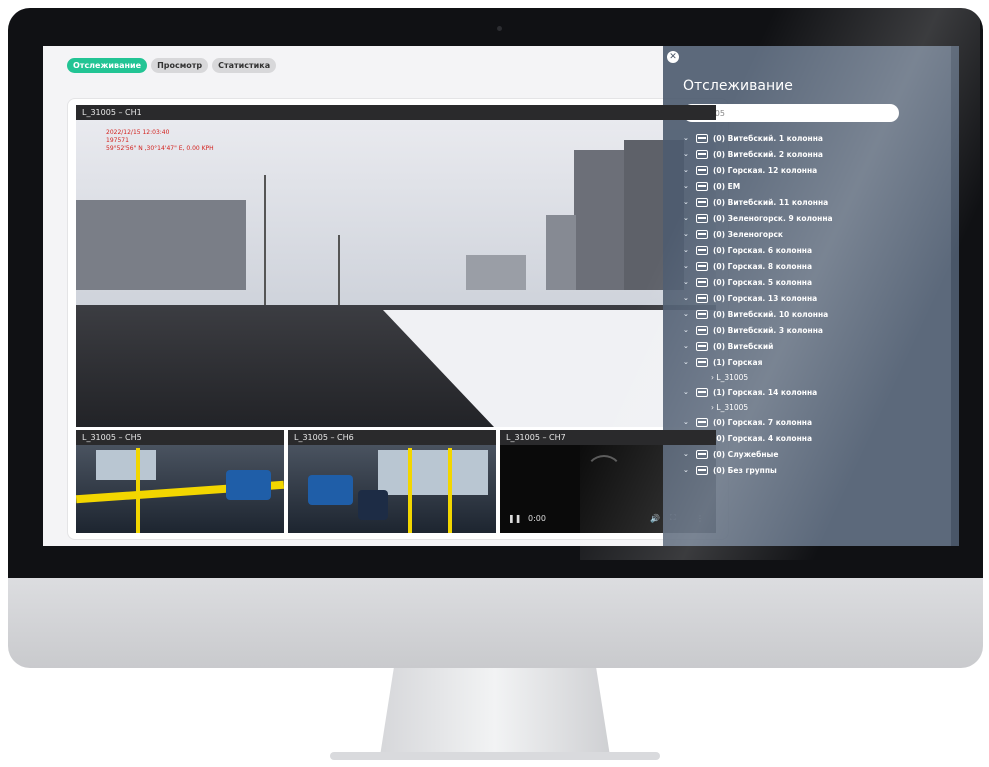 This screenshot has height=767, width=989. Describe the element at coordinates (818, 438) in the screenshot. I see `group-row: ⌄(0) Горская. 4 колонна` at that location.